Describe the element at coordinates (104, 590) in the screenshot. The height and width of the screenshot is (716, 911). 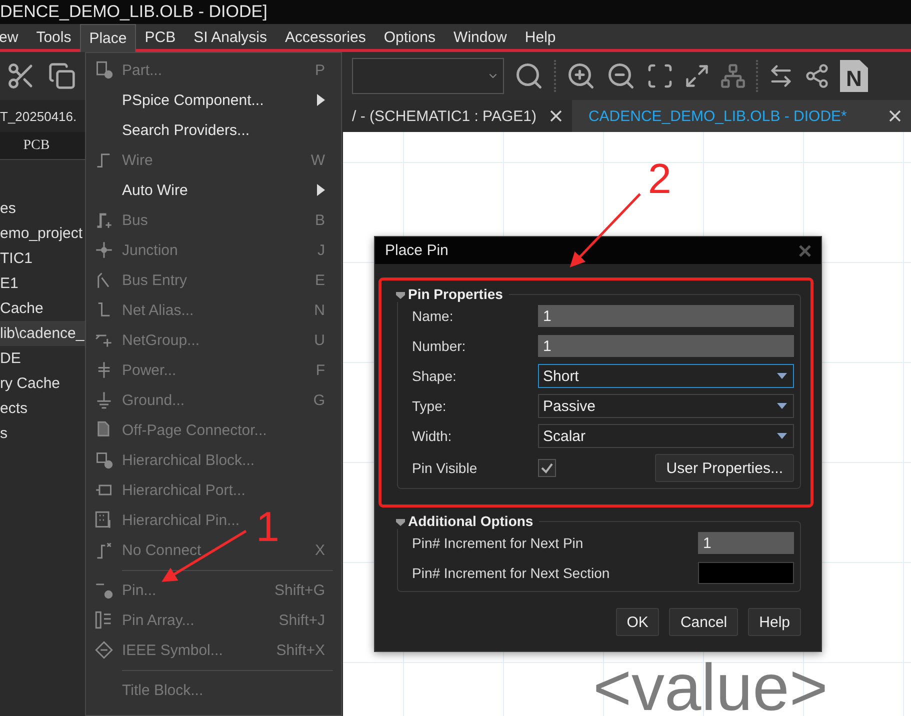
I see `pin-icon` at that location.